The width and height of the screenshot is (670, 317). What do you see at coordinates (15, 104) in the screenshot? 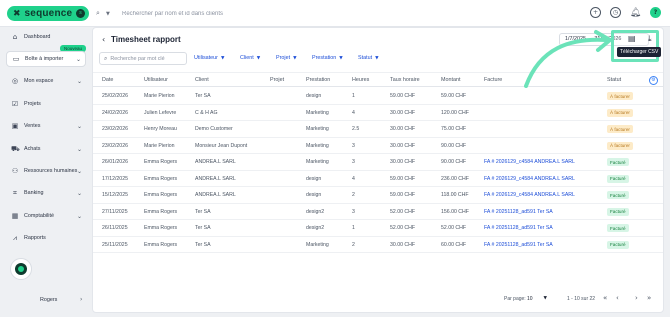
I see `checkbox-icon: ☑` at bounding box center [15, 104].